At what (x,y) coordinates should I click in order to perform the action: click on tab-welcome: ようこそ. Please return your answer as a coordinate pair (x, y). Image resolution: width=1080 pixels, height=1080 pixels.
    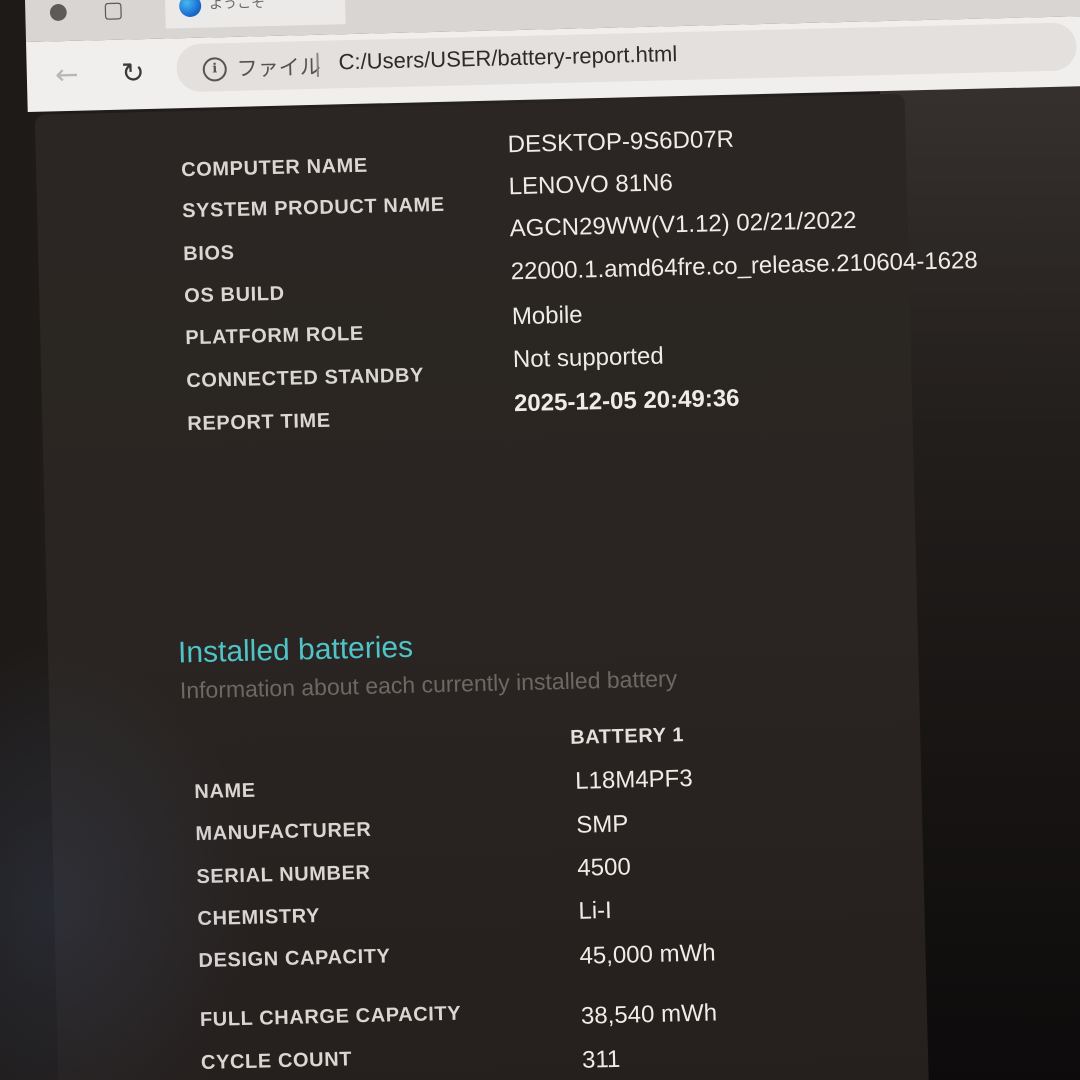
    Looking at the image, I should click on (255, 14).